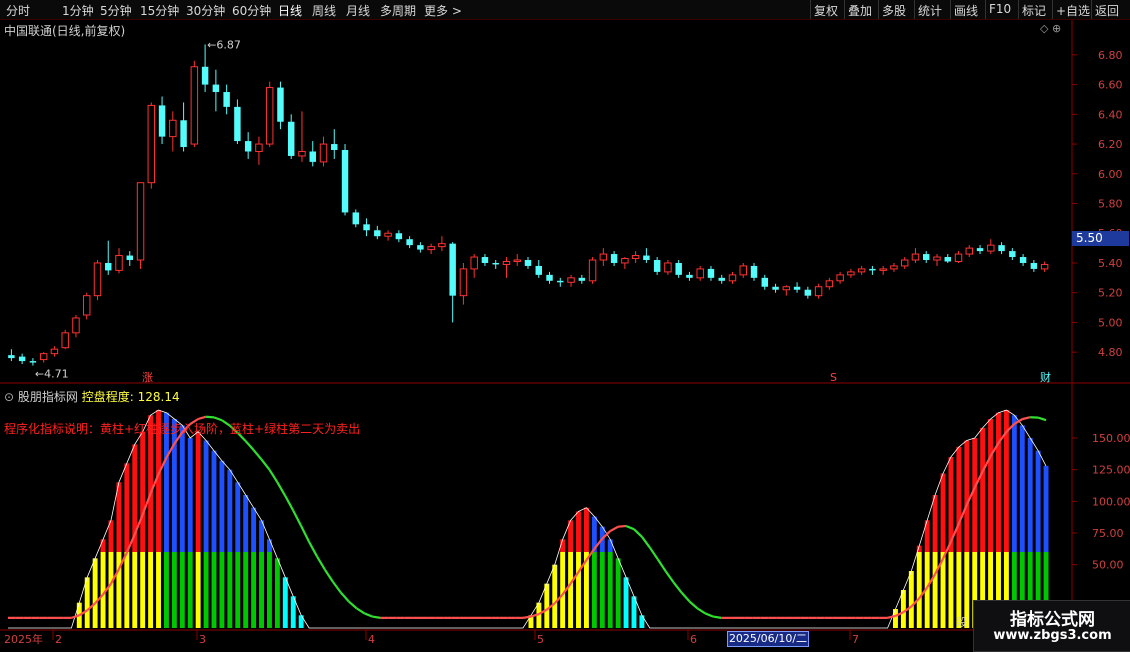 The width and height of the screenshot is (1130, 652). I want to click on y-tick-label: 5.40, so click(1110, 263).